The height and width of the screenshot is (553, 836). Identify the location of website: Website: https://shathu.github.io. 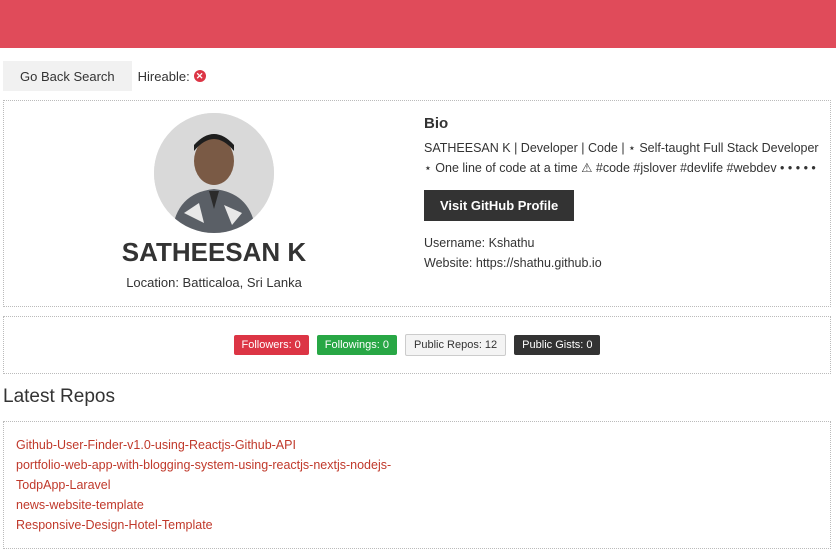
(513, 263).